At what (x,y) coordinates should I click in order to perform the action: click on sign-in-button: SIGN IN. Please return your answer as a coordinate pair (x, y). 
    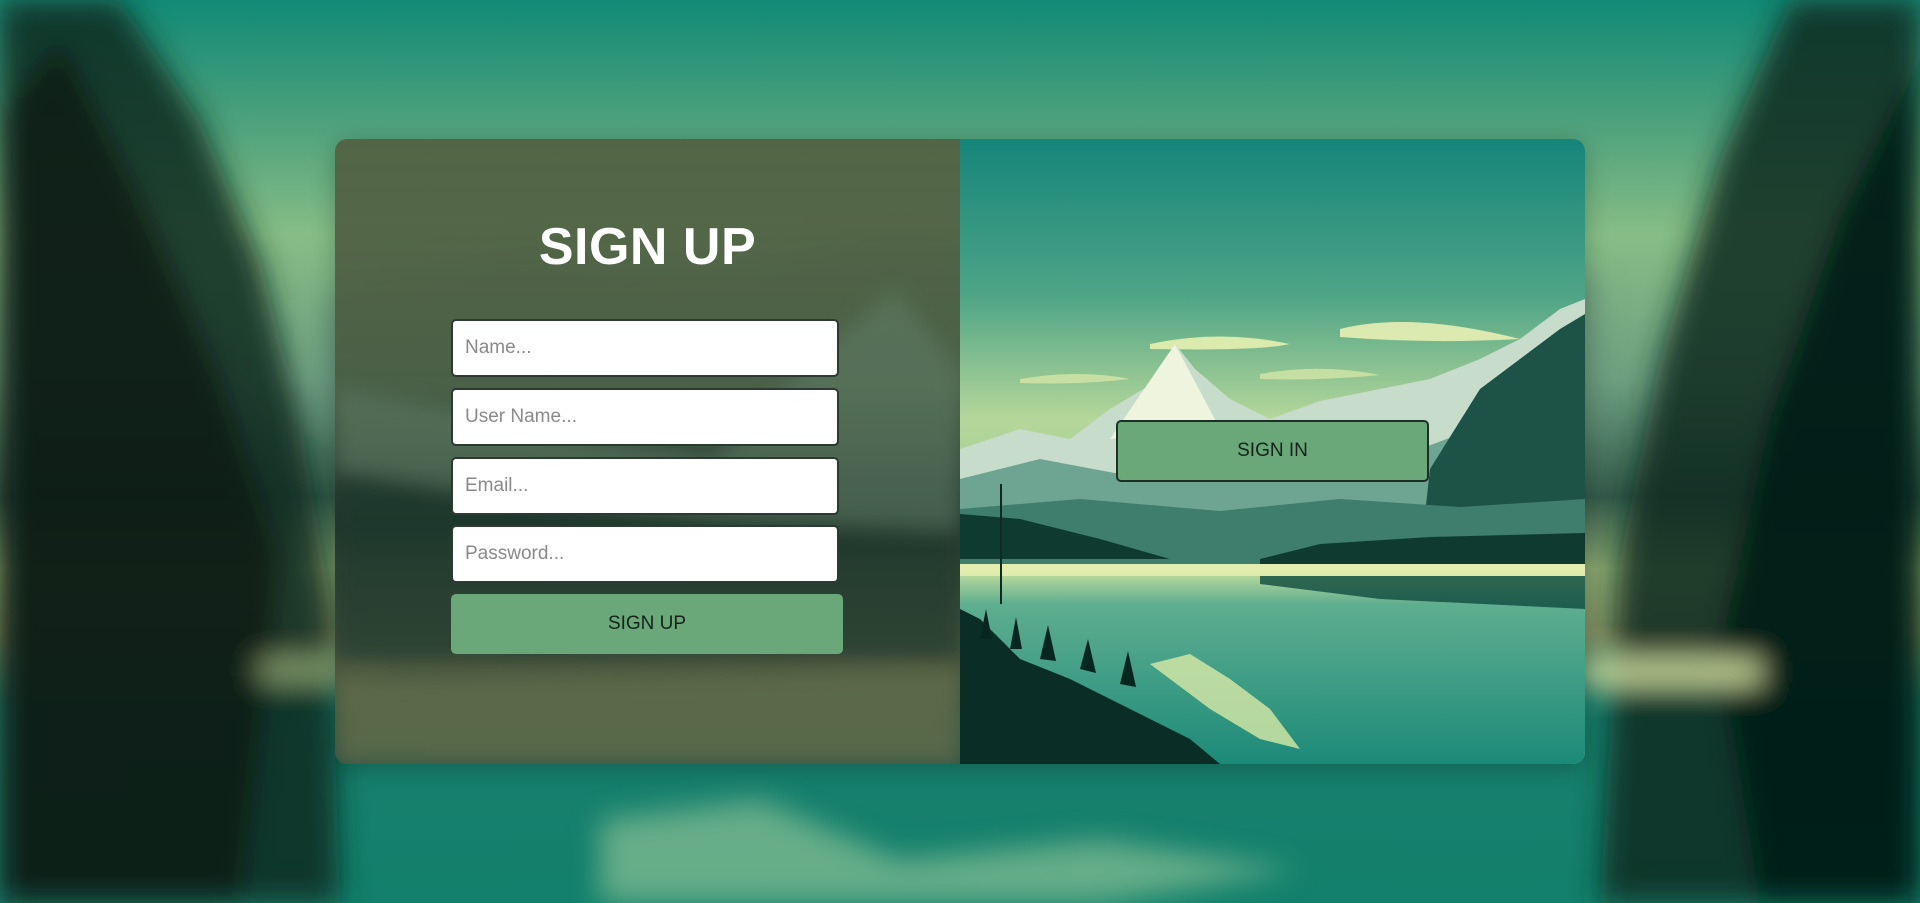
    Looking at the image, I should click on (1272, 451).